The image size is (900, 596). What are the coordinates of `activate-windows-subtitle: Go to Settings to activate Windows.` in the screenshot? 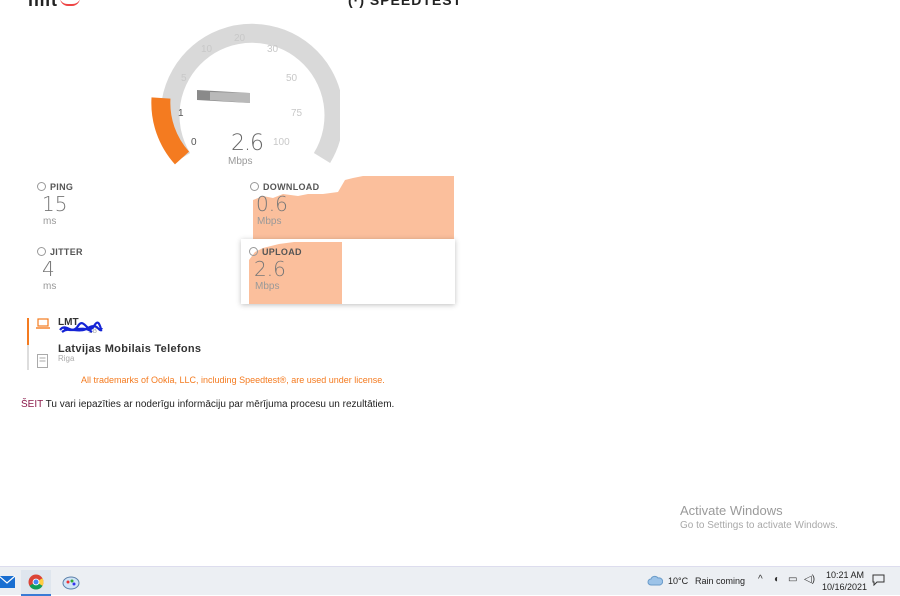 It's located at (759, 525).